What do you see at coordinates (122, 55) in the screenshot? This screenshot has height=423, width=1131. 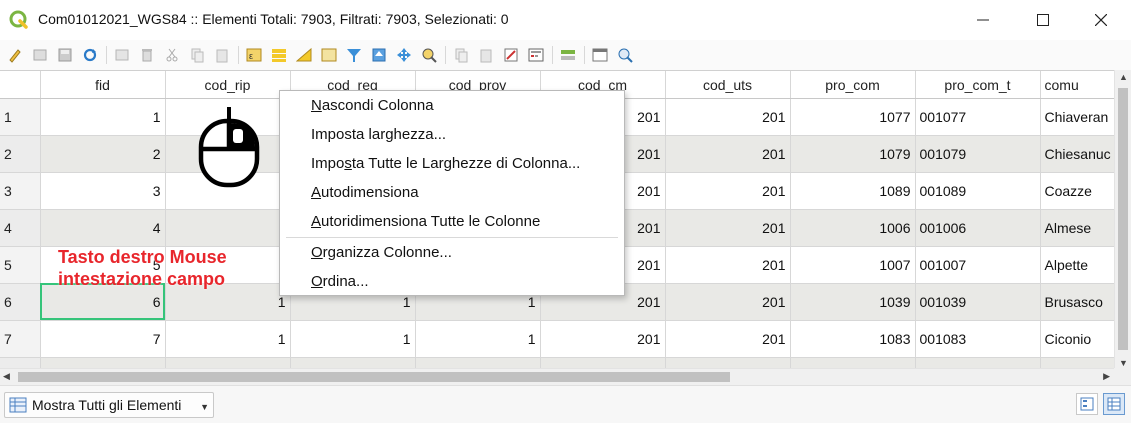 I see `add-feature-icon` at bounding box center [122, 55].